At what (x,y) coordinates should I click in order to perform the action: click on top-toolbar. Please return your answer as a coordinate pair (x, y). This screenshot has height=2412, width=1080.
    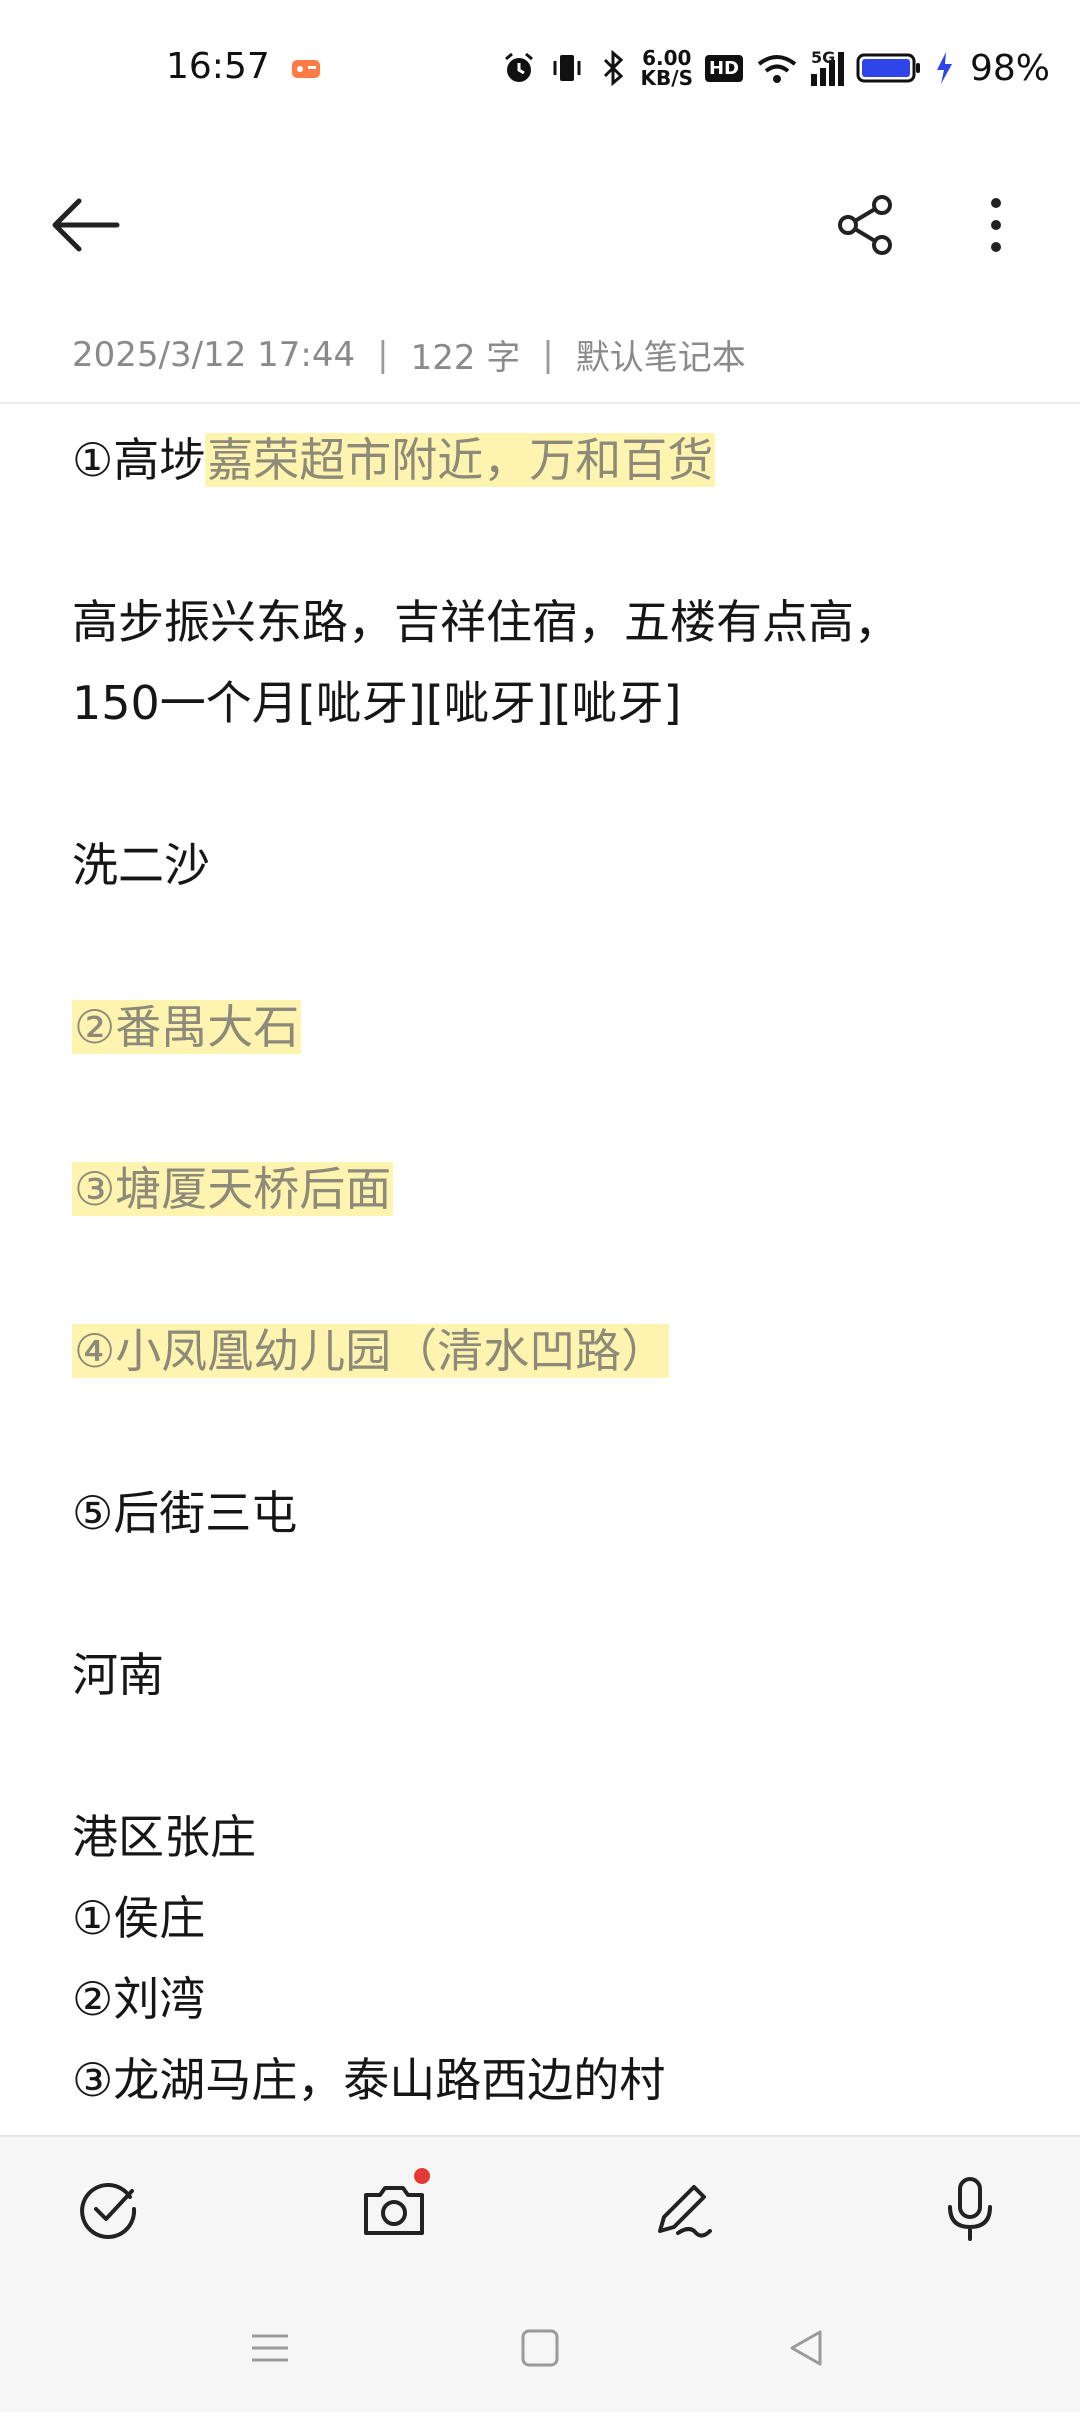
    Looking at the image, I should click on (540, 225).